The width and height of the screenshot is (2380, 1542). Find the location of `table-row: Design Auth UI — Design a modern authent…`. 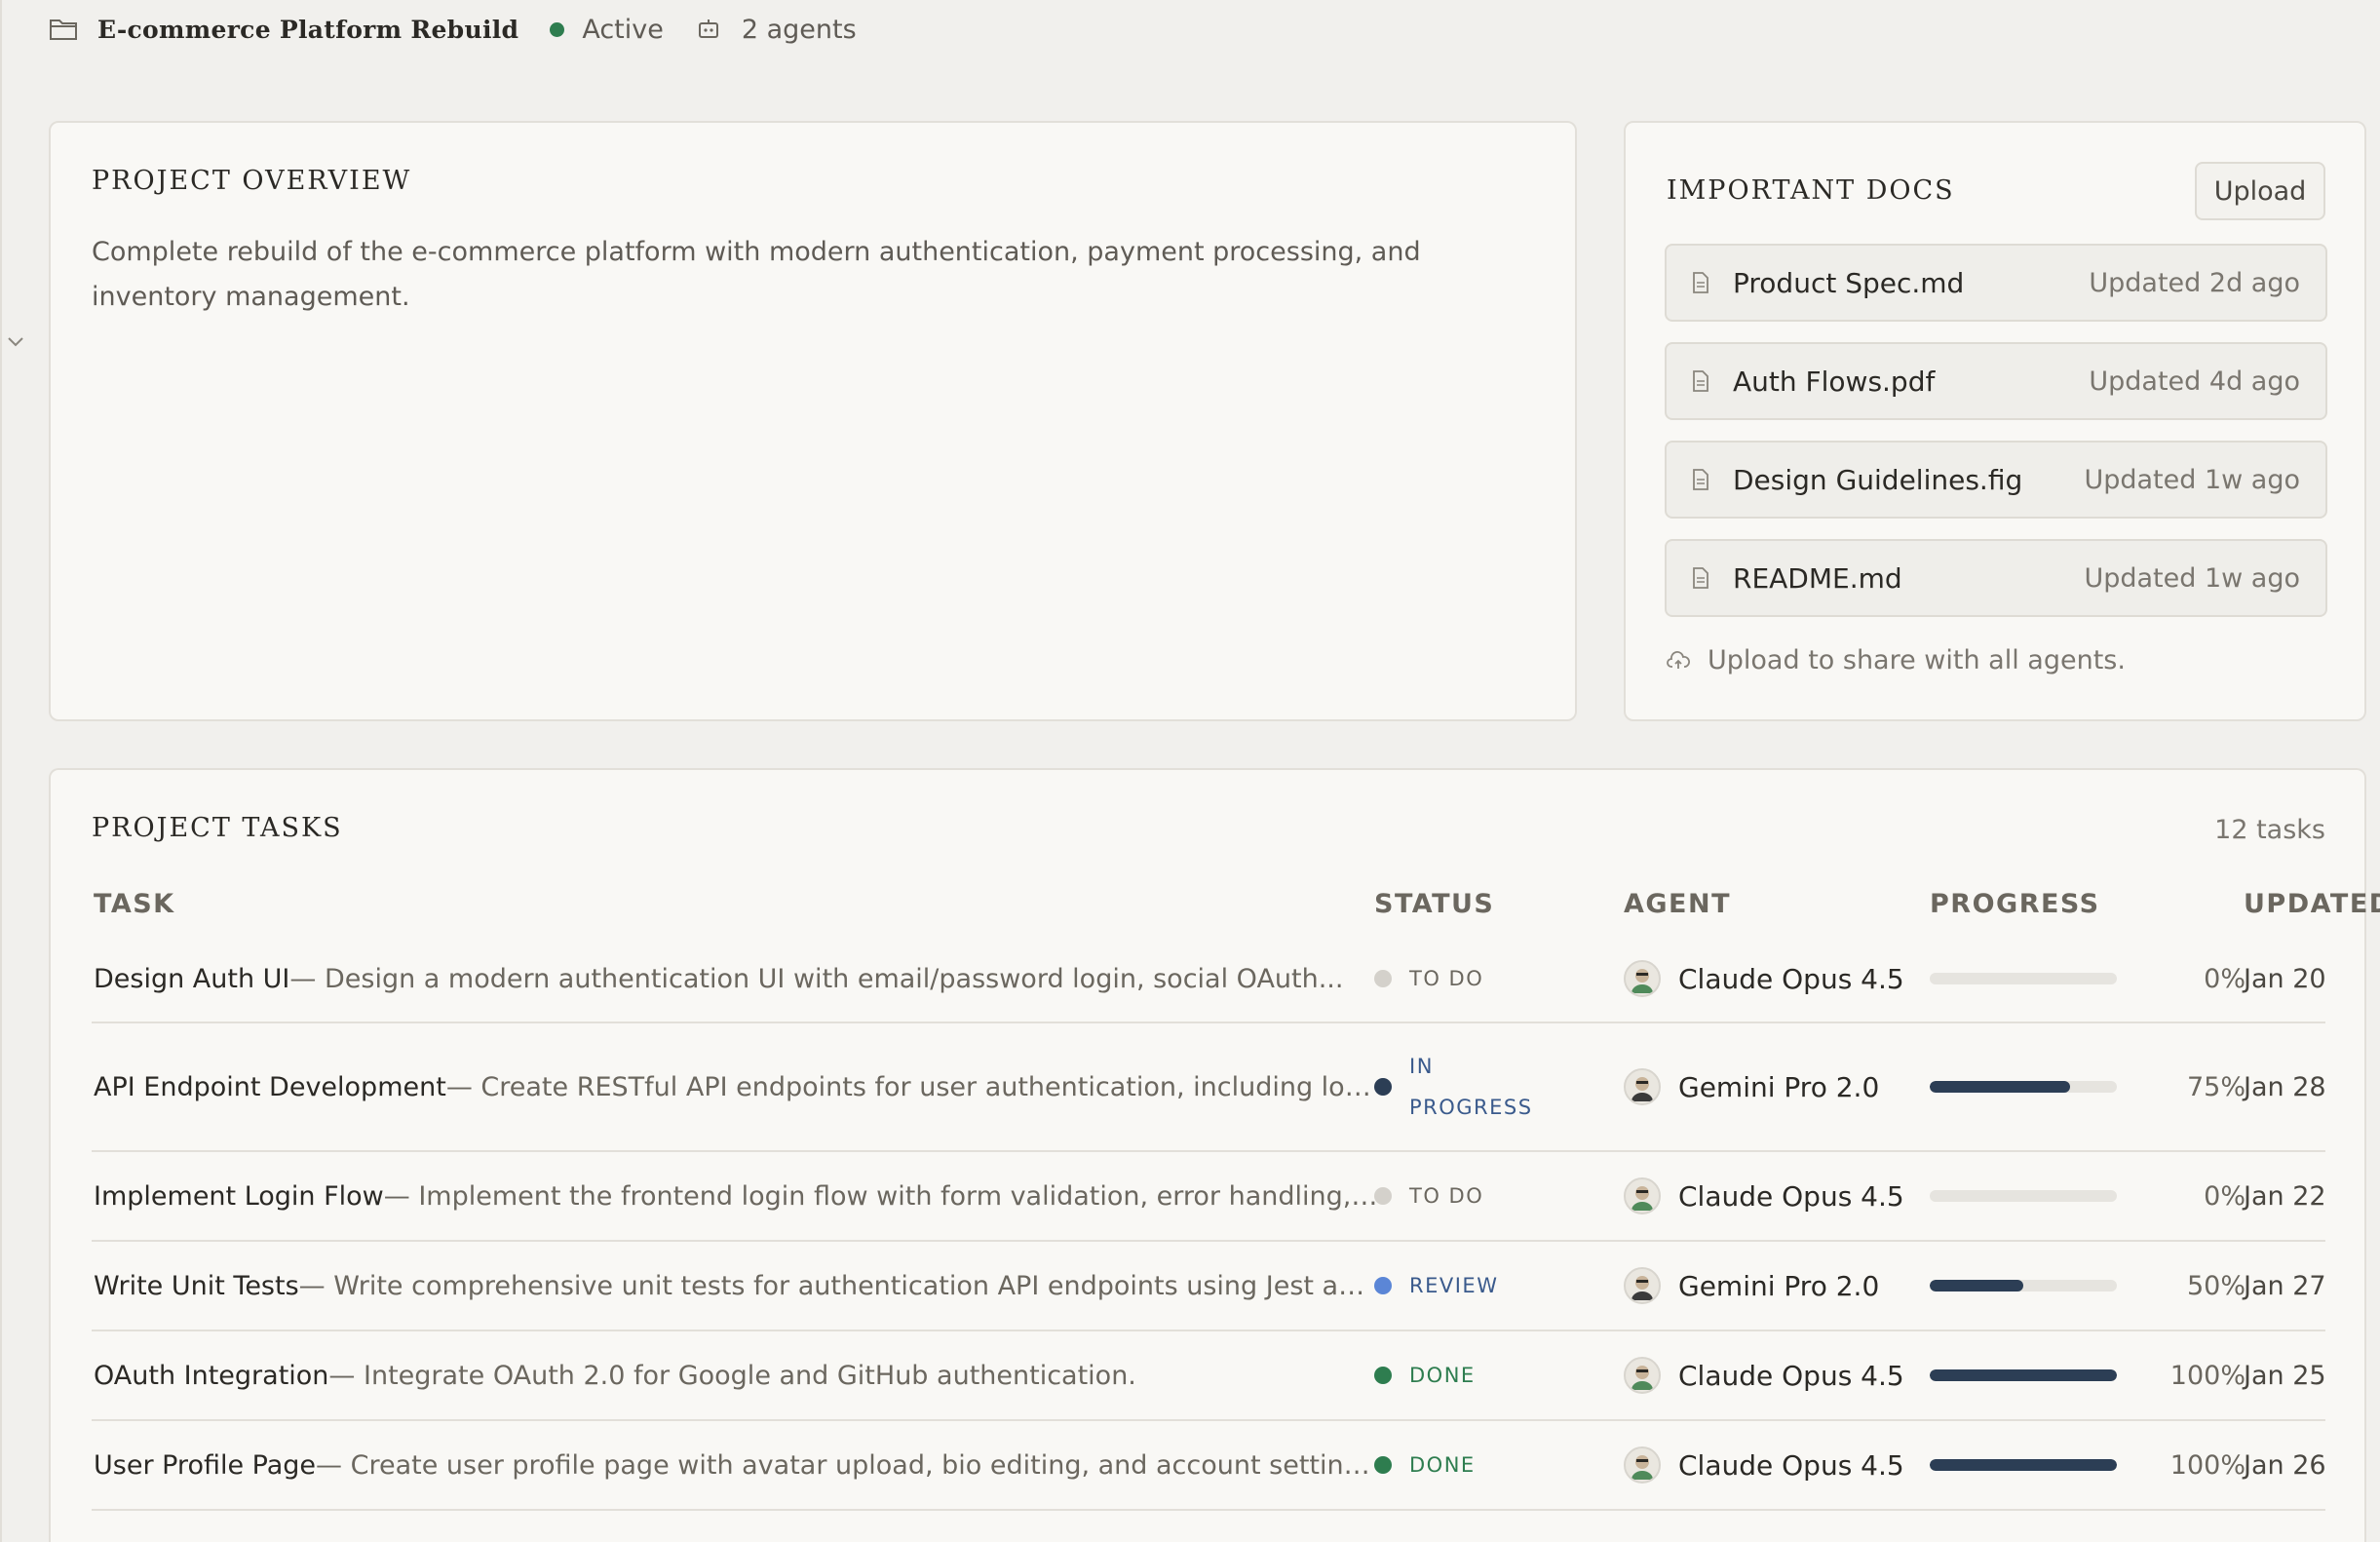

table-row: Design Auth UI — Design a modern authent… is located at coordinates (1209, 979).